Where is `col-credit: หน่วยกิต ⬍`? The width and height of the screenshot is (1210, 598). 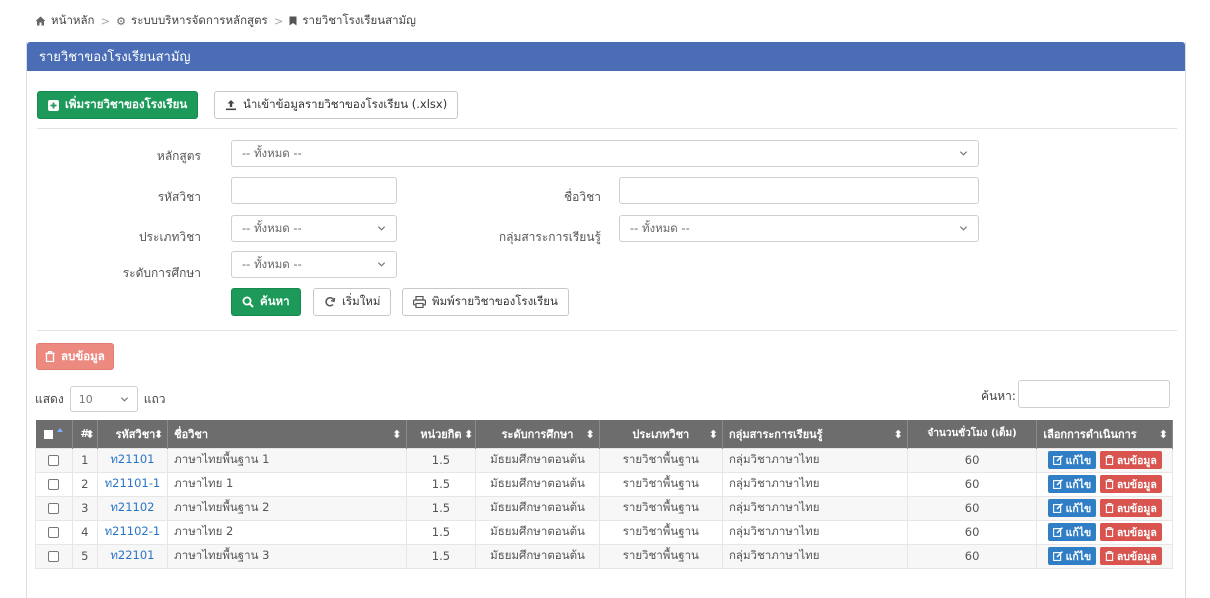
col-credit: หน่วยกิต ⬍ is located at coordinates (441, 434).